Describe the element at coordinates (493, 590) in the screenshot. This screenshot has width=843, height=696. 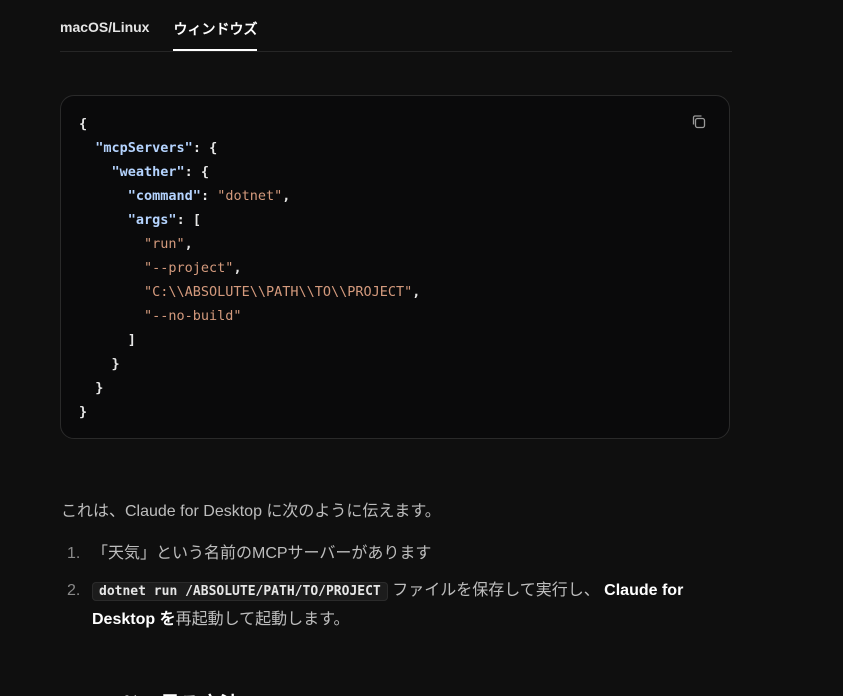
I see `list-item-text: ファイルを保存して実行し、` at that location.